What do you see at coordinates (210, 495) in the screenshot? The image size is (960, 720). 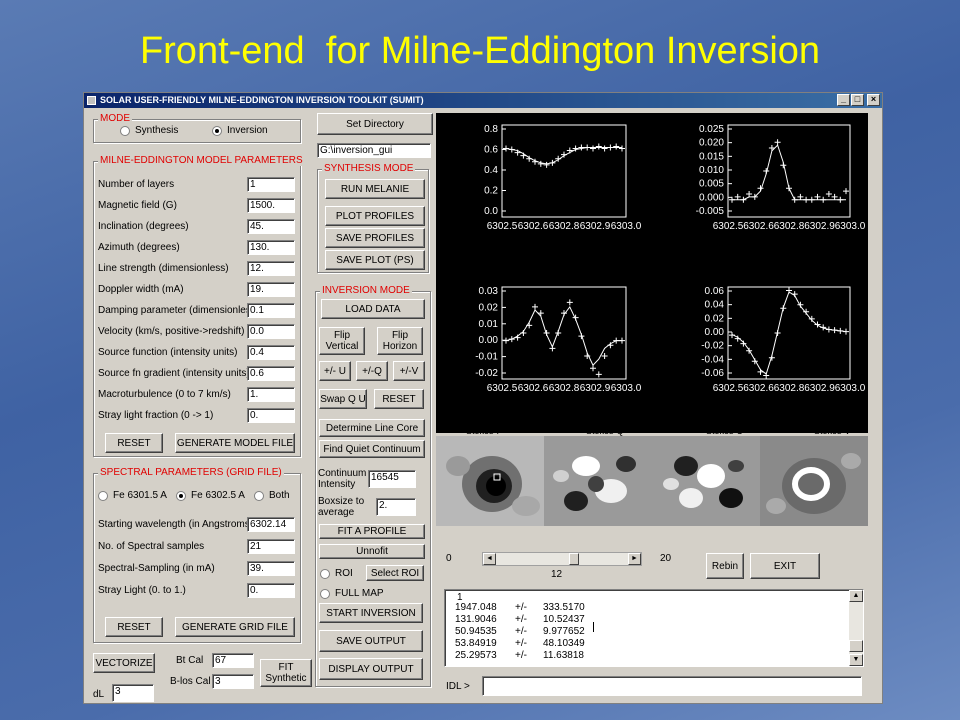 I see `fe-6302-radio: Fe 6302.5 A` at bounding box center [210, 495].